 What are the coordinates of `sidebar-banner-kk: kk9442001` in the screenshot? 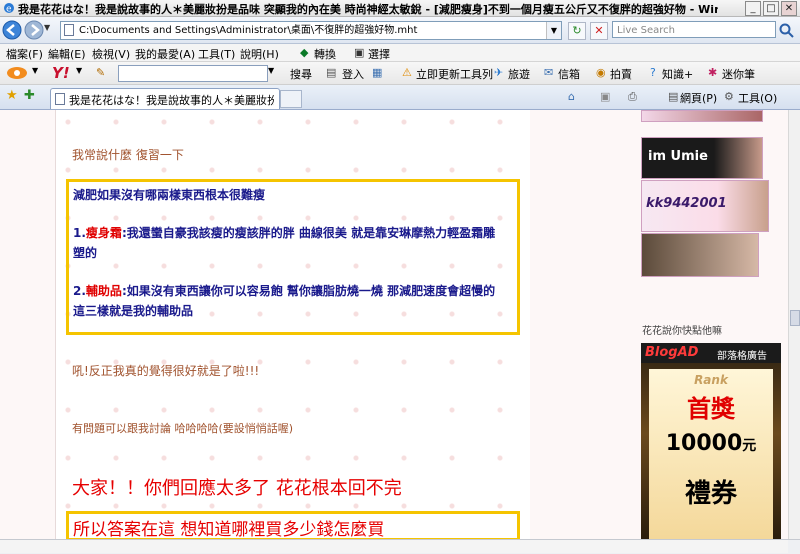 It's located at (705, 206).